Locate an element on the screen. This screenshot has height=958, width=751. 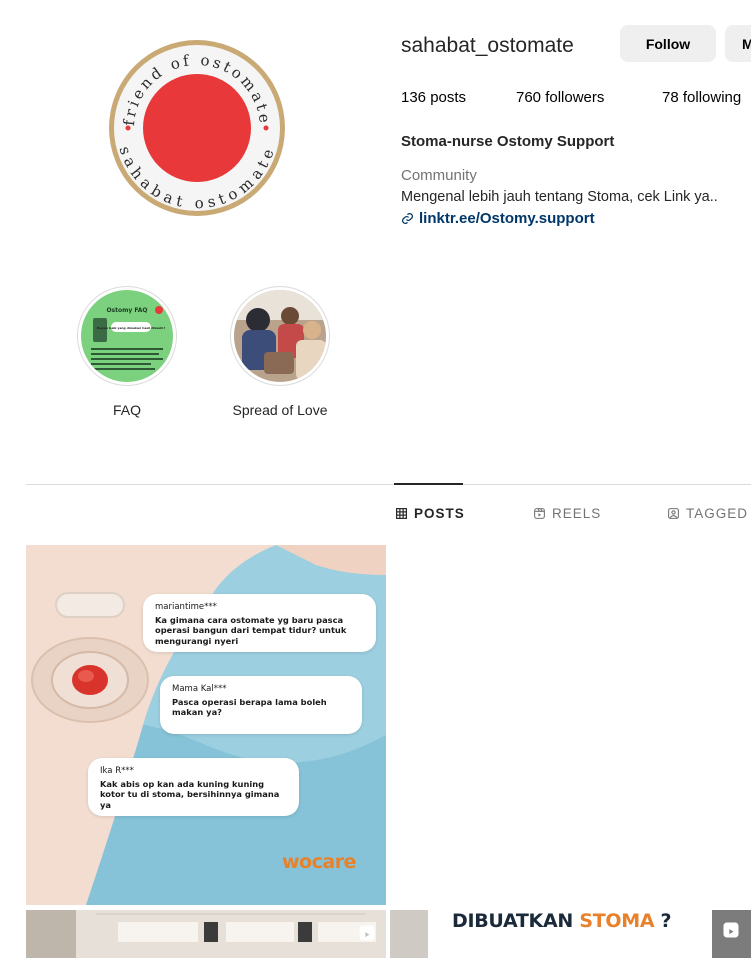
tab-reels: REELS is located at coordinates (567, 513).